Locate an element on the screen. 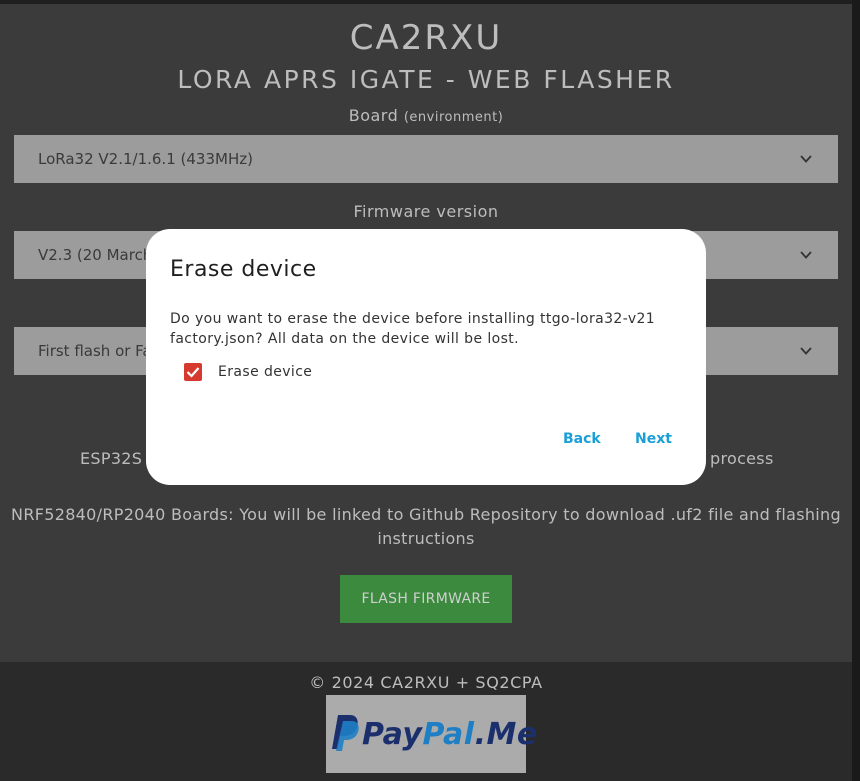 Image resolution: width=860 pixels, height=781 pixels. erase-device-checkbox is located at coordinates (193, 372).